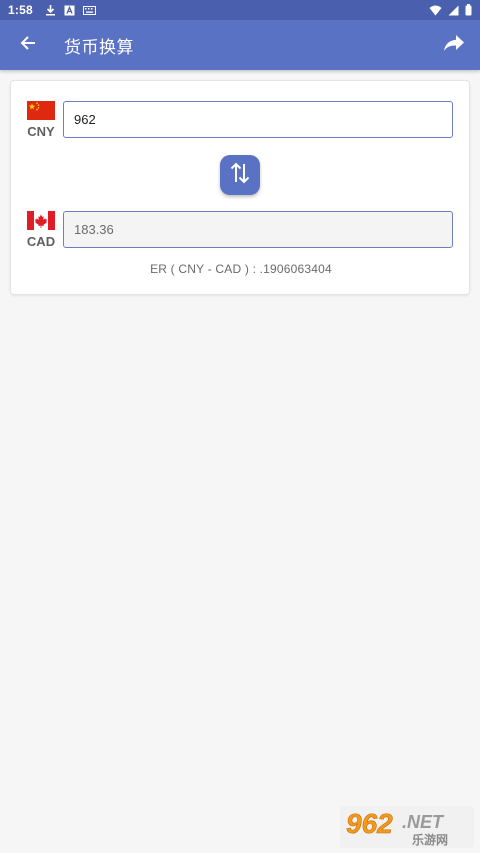  What do you see at coordinates (41, 241) in the screenshot?
I see `to-currency-code: CAD` at bounding box center [41, 241].